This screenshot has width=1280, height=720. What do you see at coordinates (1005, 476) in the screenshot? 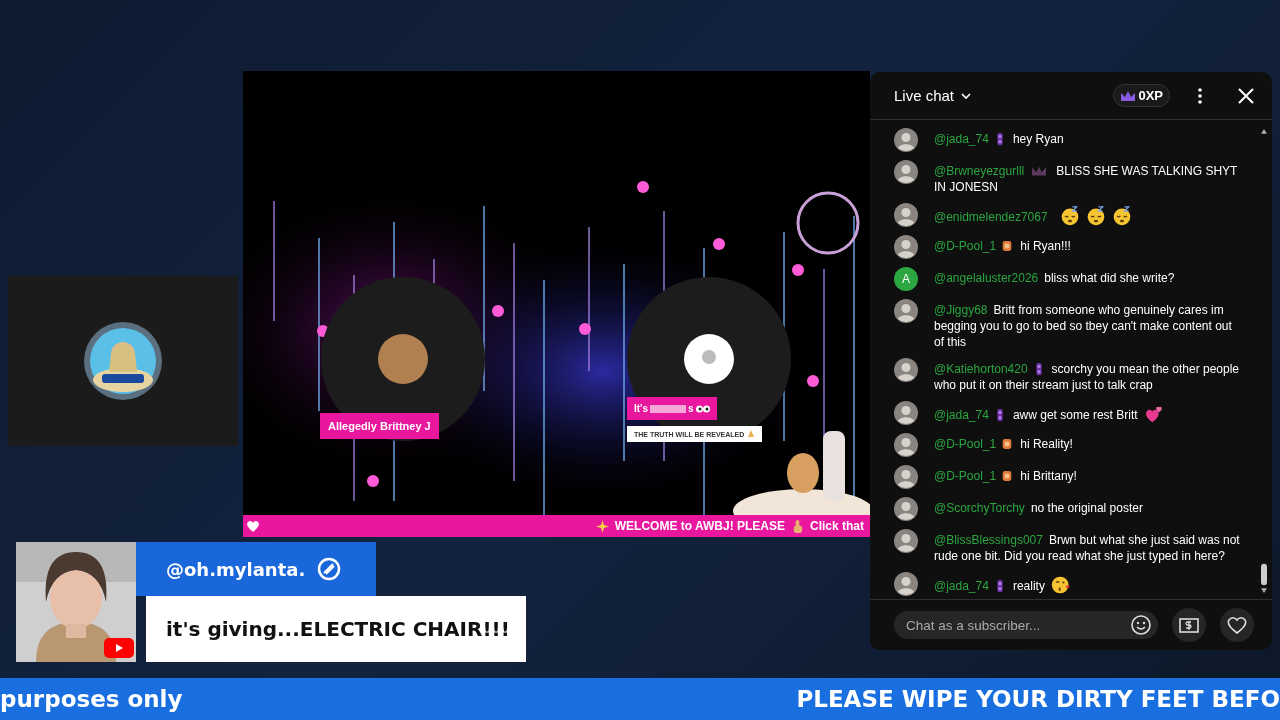
I see `chat-message: @D-Pool_1 hi Brittany!` at bounding box center [1005, 476].